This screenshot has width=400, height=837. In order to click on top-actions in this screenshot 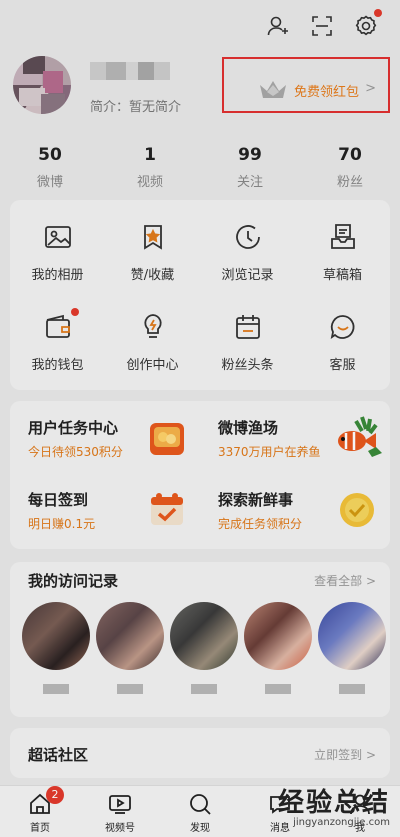, I will do `click(324, 23)`.